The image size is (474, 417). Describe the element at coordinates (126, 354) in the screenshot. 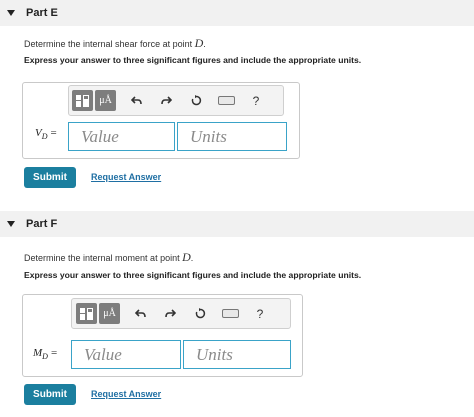

I see `part-f-value-input: Value` at that location.